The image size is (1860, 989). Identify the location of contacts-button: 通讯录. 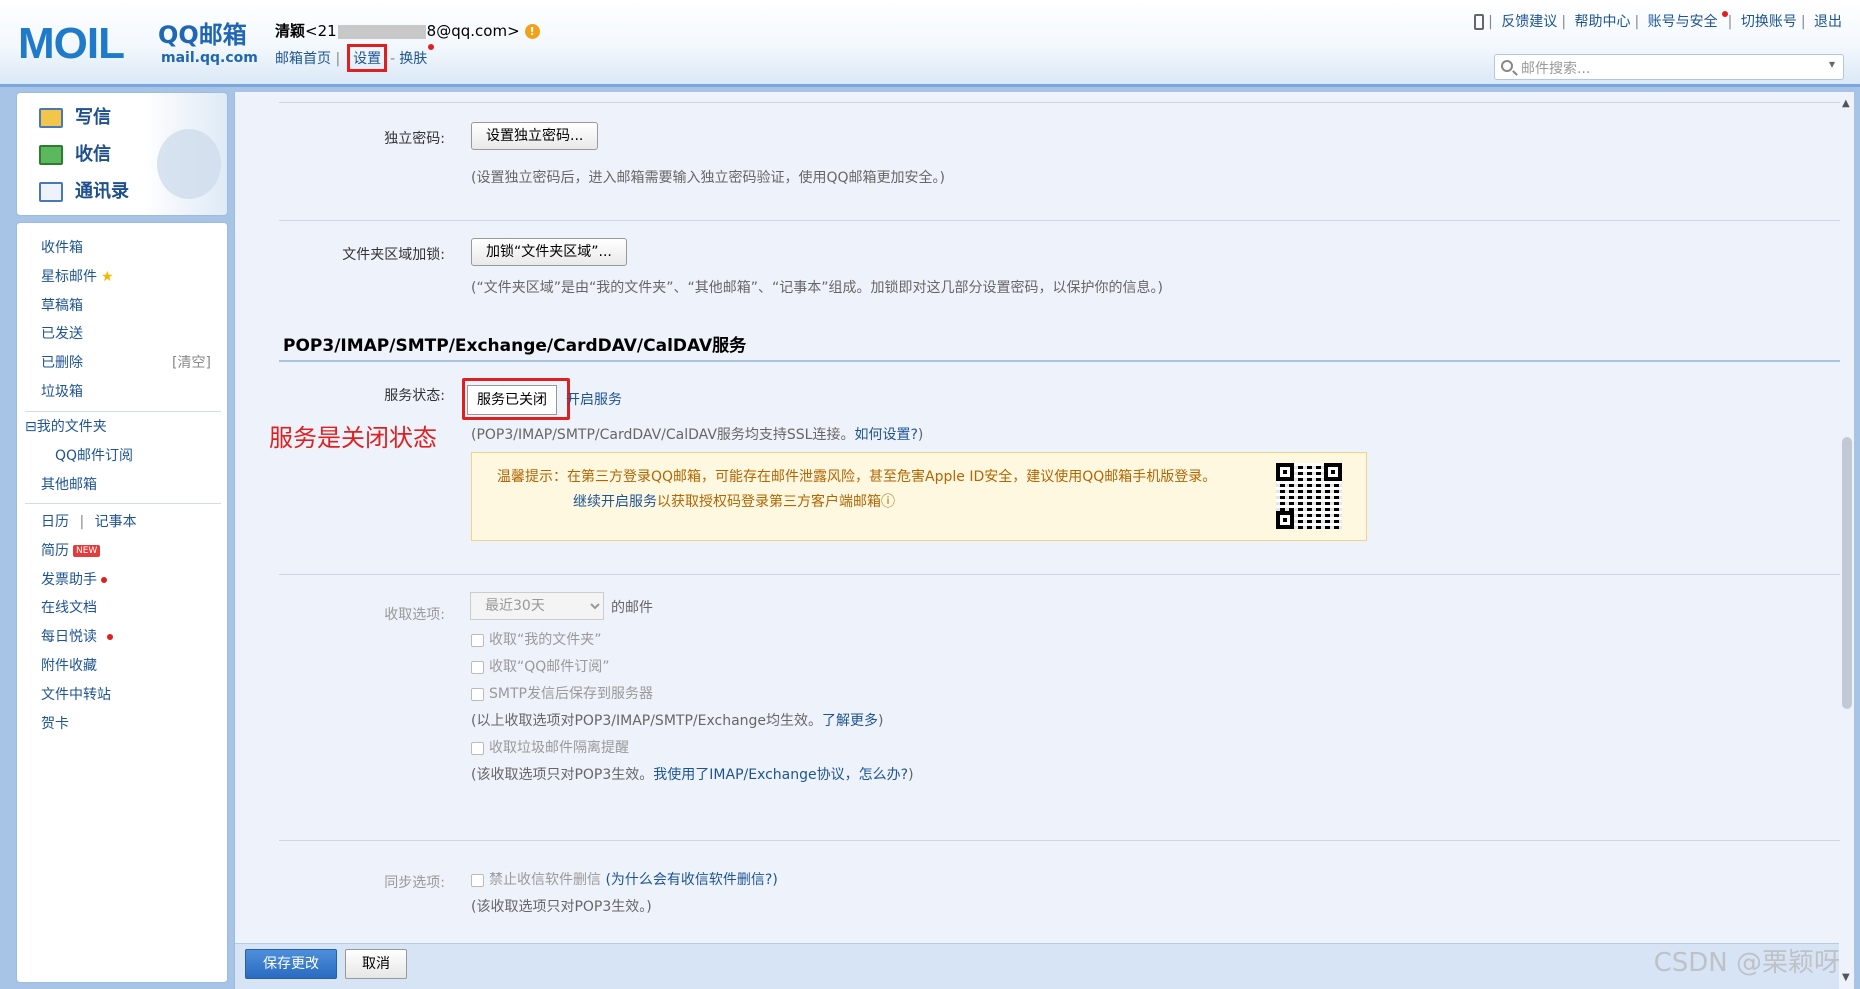
(84, 192).